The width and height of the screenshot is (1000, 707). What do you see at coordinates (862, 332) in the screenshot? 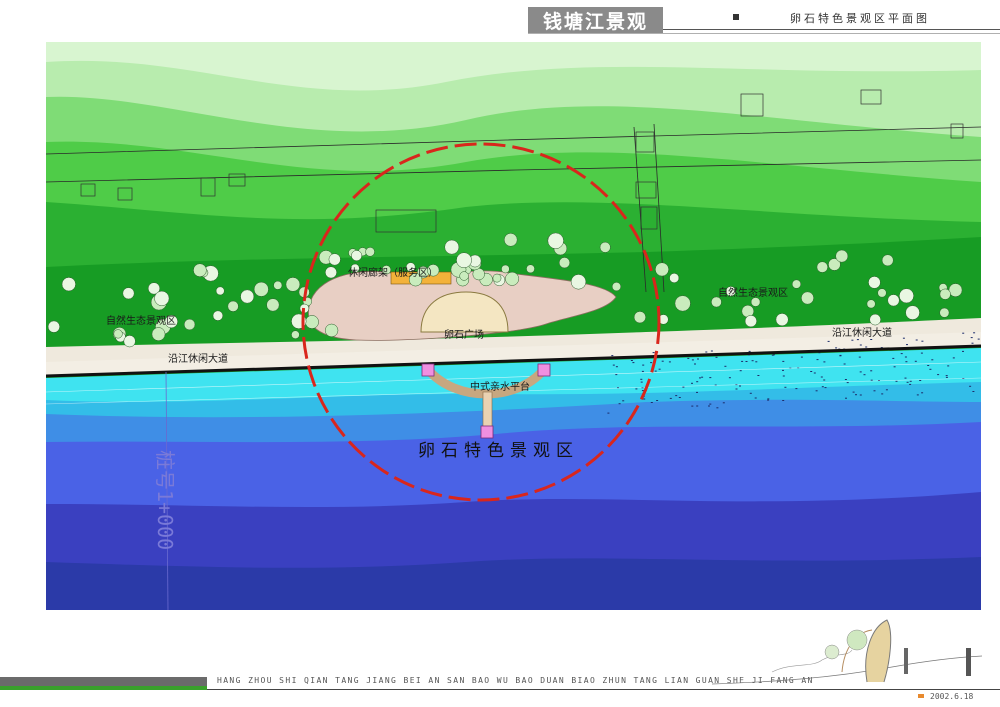
I see `label-riverside-avenue-right: 沿江休闲大道` at bounding box center [862, 332].